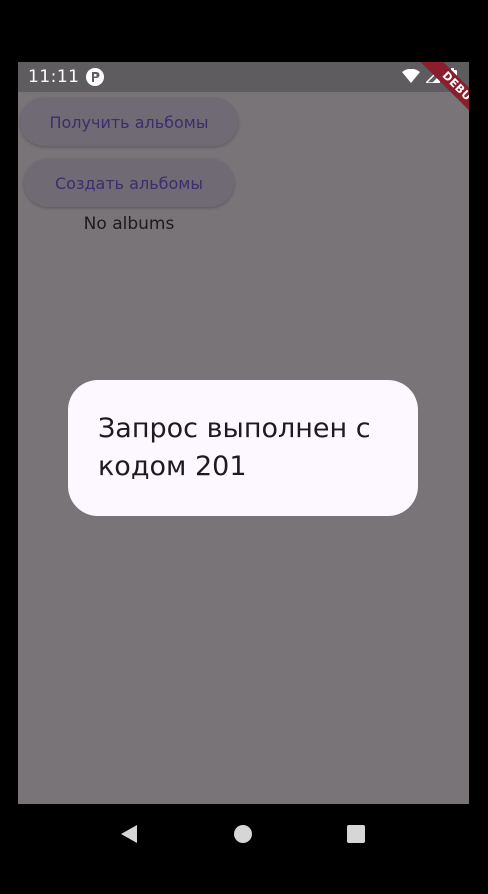  I want to click on get-albums-button: Получить альбомы, so click(129, 122).